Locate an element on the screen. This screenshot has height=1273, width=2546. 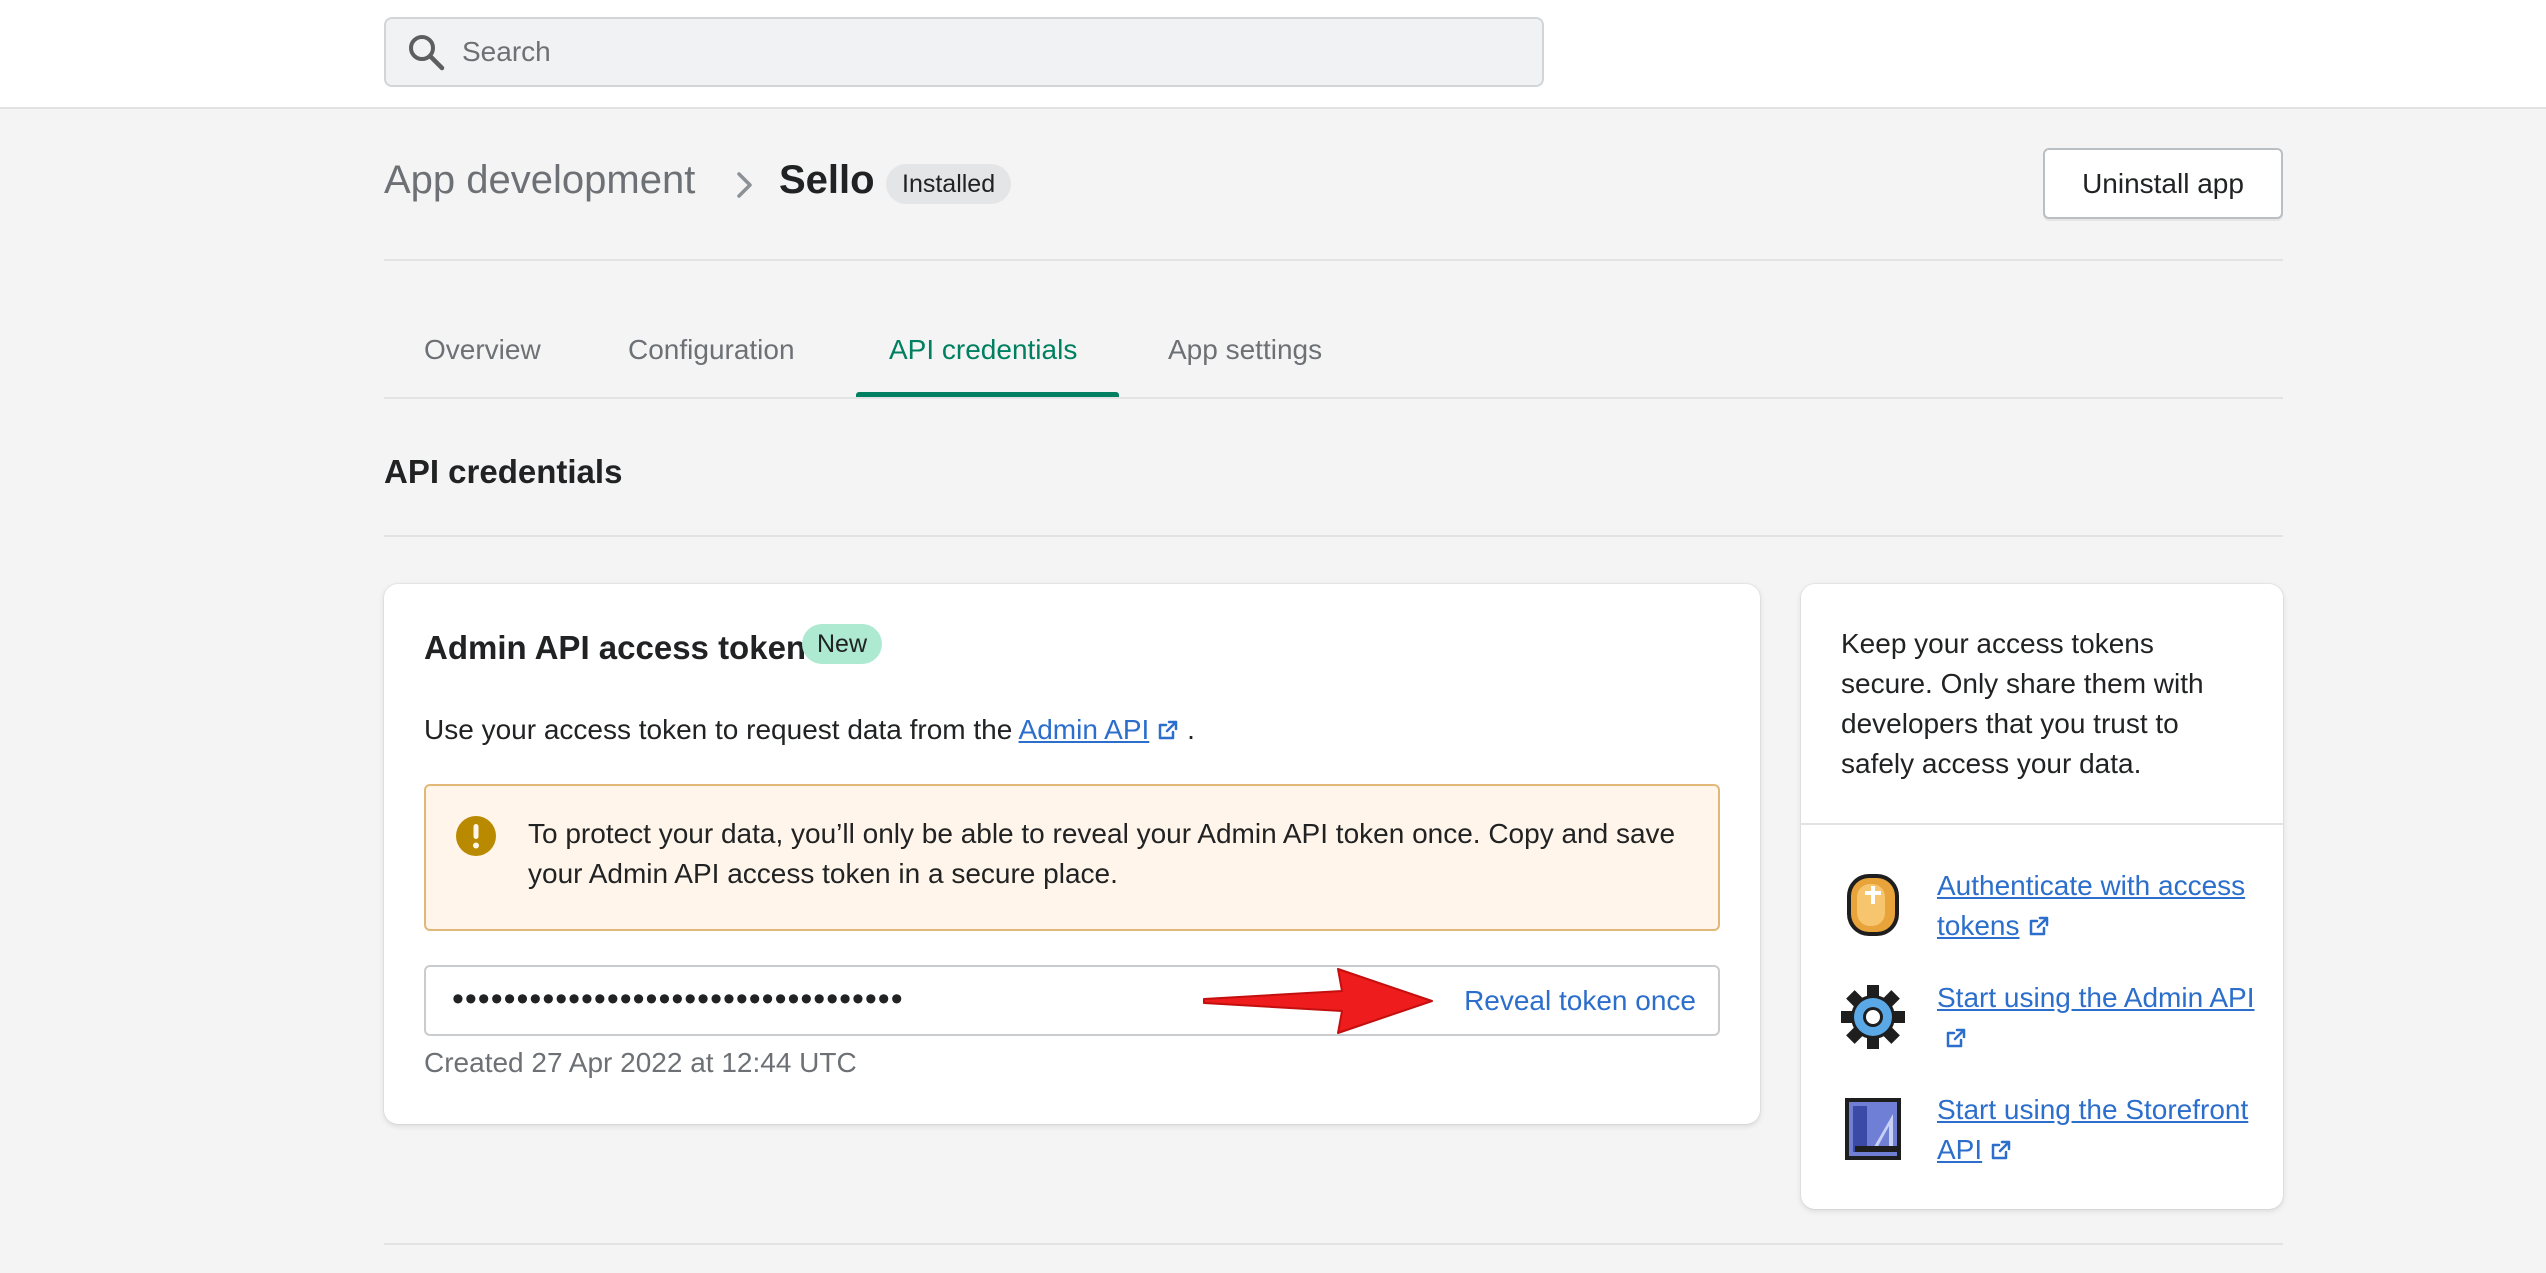
search-placeholder: Search is located at coordinates (506, 51).